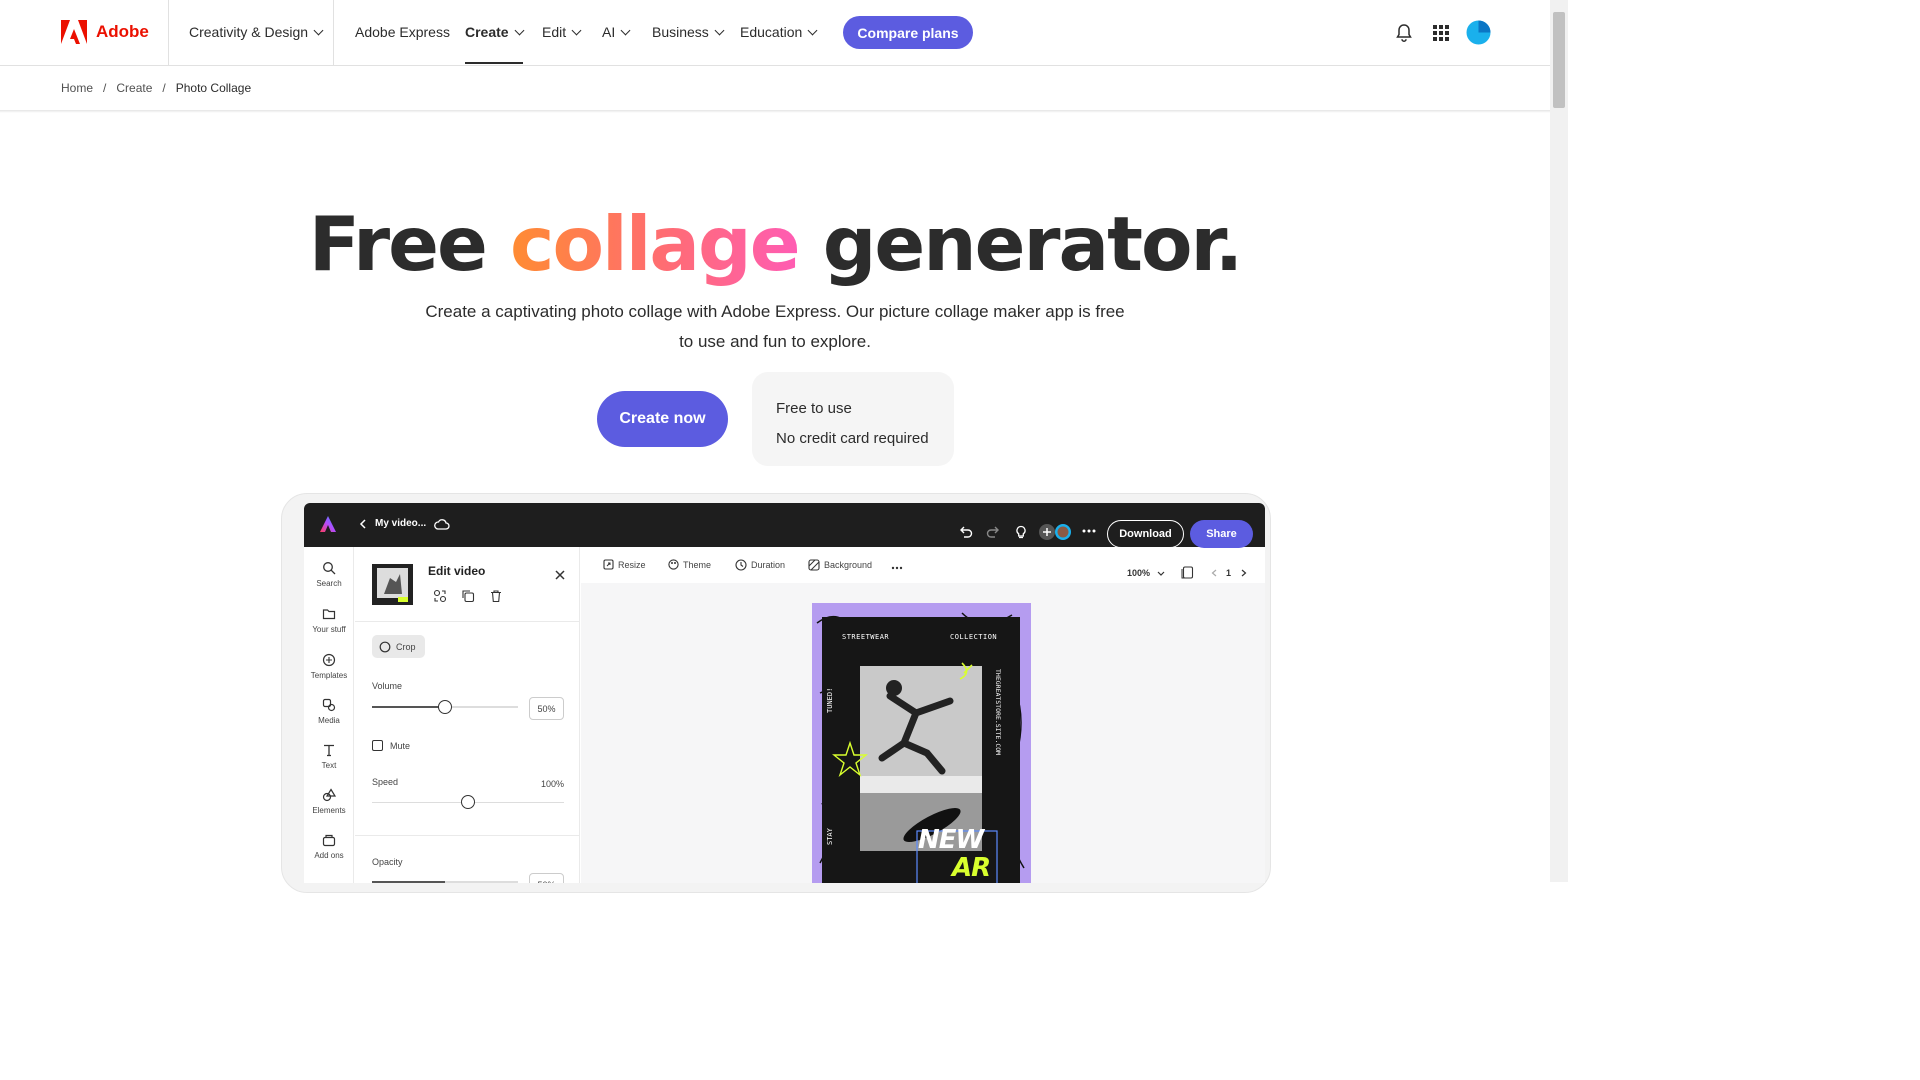  What do you see at coordinates (609, 32) in the screenshot?
I see `nav-label: AI` at bounding box center [609, 32].